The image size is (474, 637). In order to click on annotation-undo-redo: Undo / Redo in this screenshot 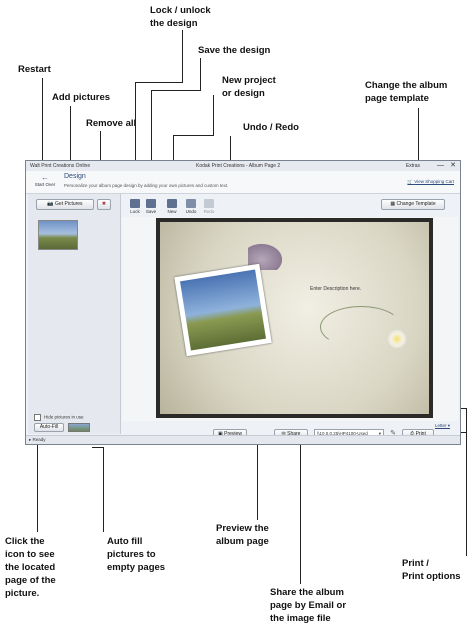, I will do `click(271, 127)`.